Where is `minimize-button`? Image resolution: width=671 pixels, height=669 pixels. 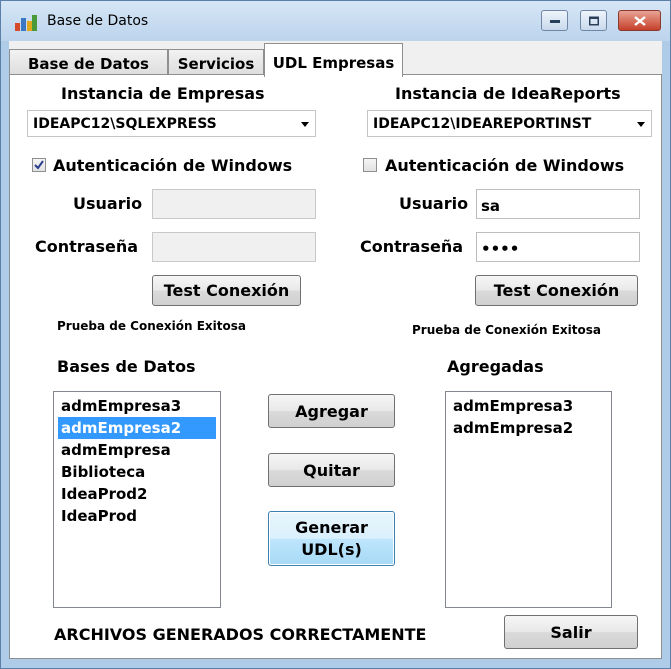
minimize-button is located at coordinates (554, 20).